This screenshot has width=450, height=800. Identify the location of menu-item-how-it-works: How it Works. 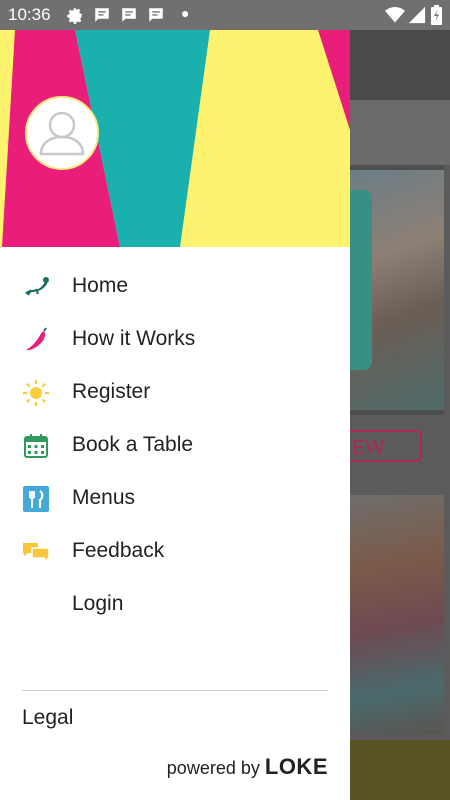
(175, 339).